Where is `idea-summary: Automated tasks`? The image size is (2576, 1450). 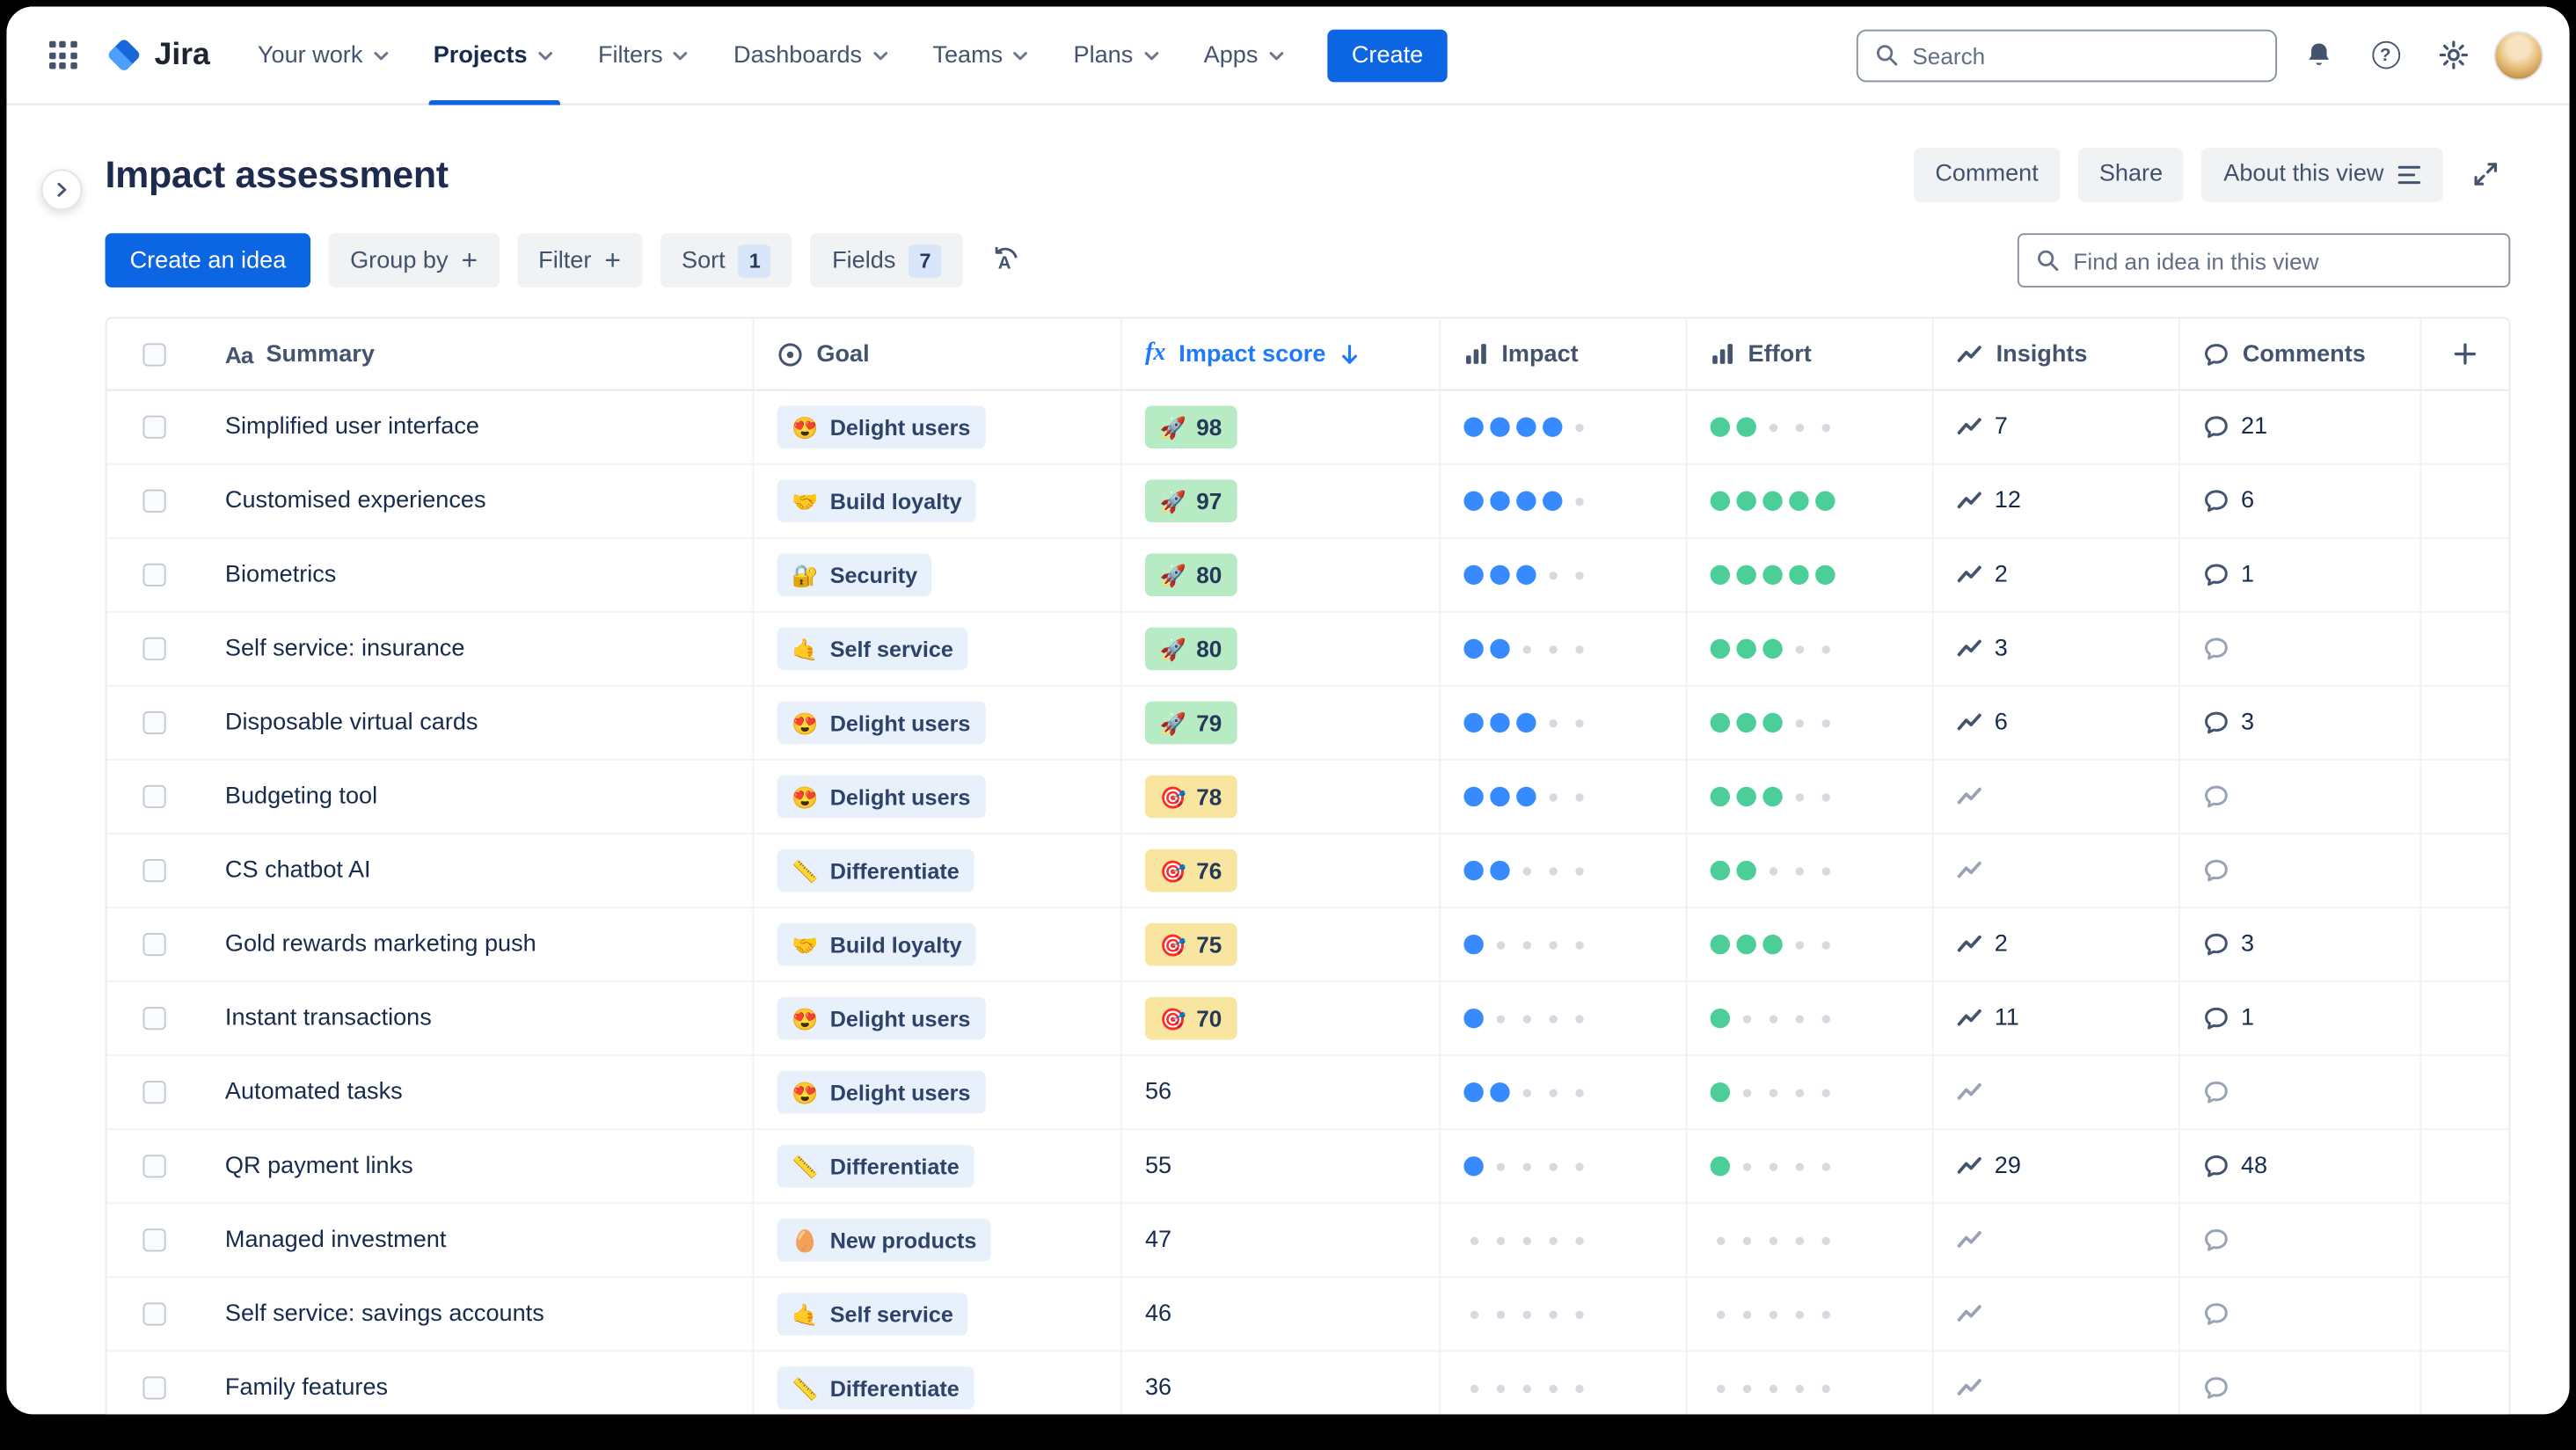
idea-summary: Automated tasks is located at coordinates (314, 1092).